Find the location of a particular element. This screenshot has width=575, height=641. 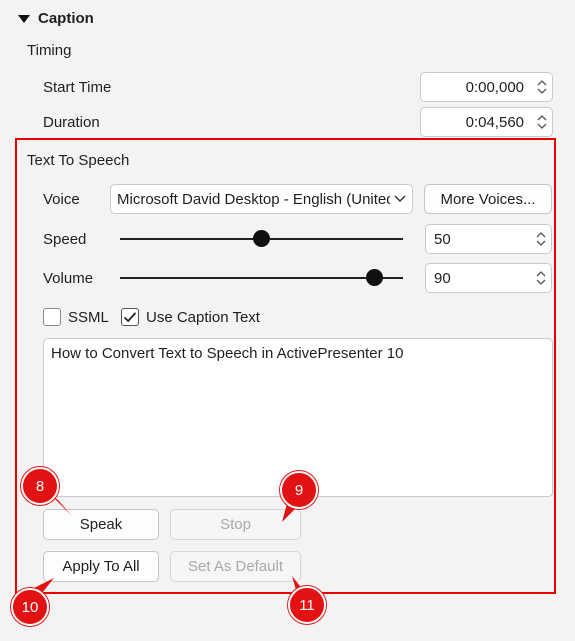

callout-badge-9: 9 is located at coordinates (299, 490).